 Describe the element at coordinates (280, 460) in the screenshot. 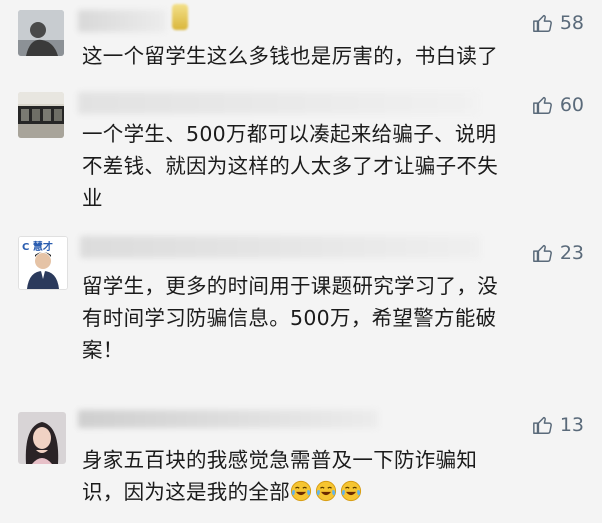

I see `comment-line: 身家五百块的我感觉急需普及一下防诈骗知` at that location.